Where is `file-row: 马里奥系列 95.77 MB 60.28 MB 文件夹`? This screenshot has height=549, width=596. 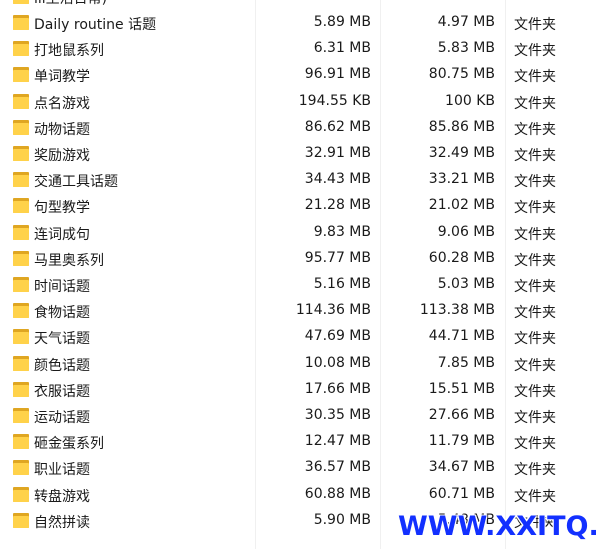
file-row: 马里奥系列 95.77 MB 60.28 MB 文件夹 is located at coordinates (298, 259).